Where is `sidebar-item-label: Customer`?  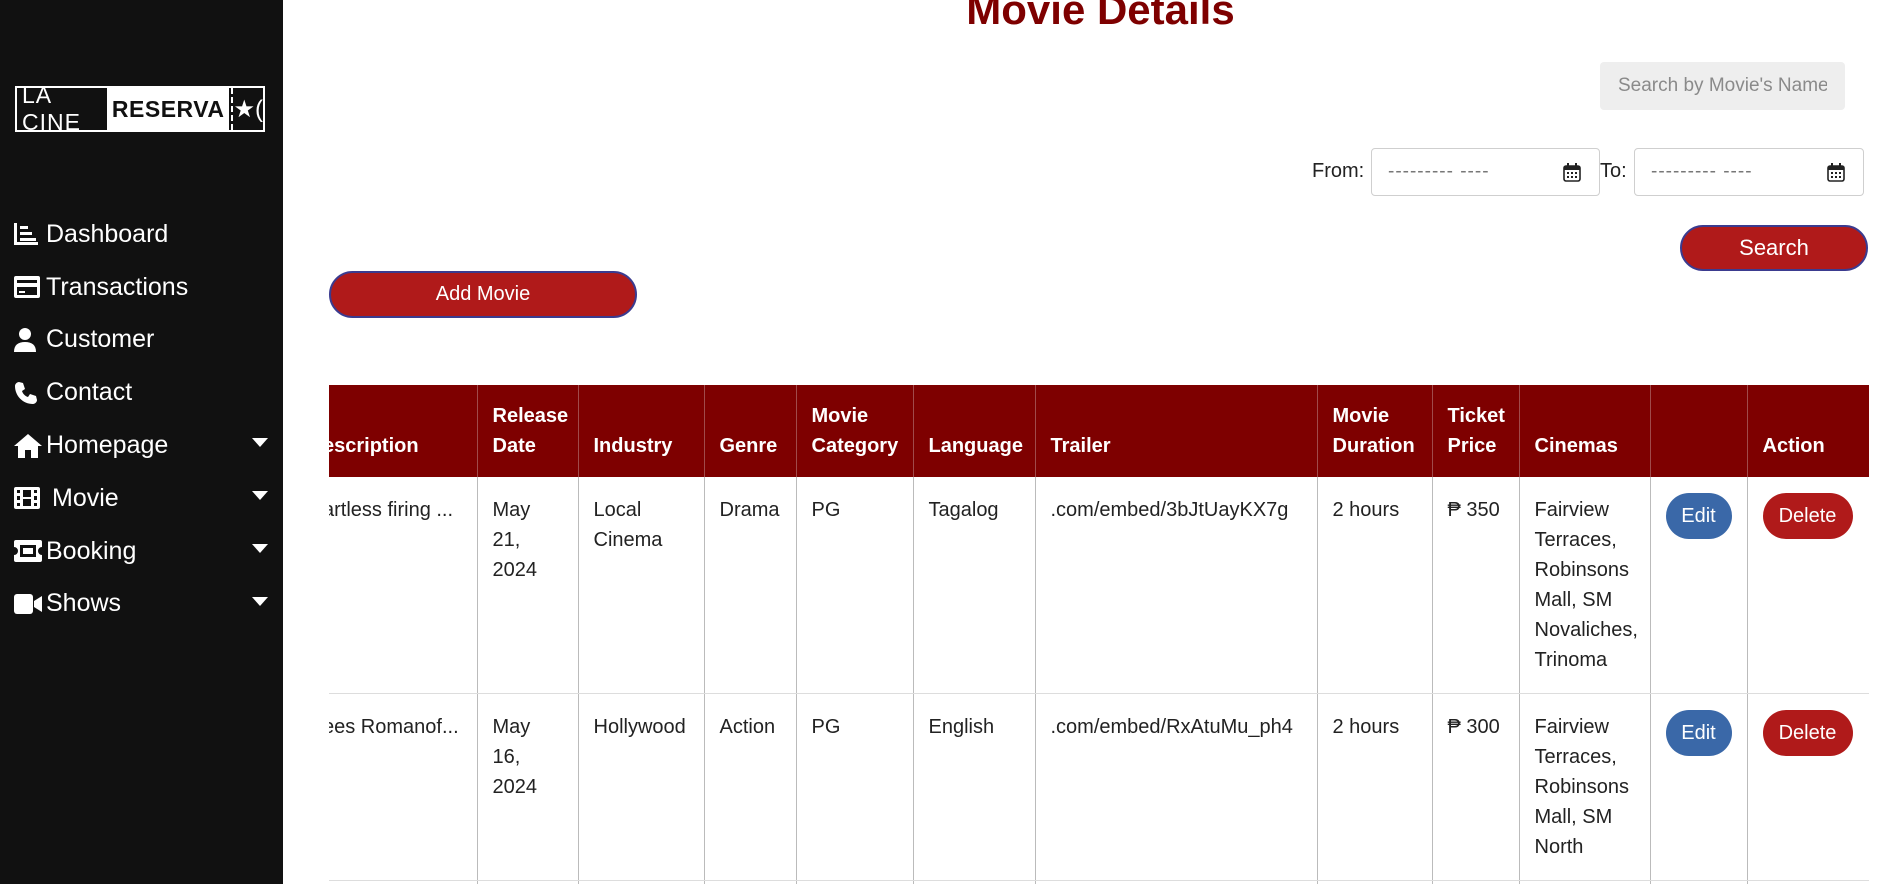 sidebar-item-label: Customer is located at coordinates (100, 339).